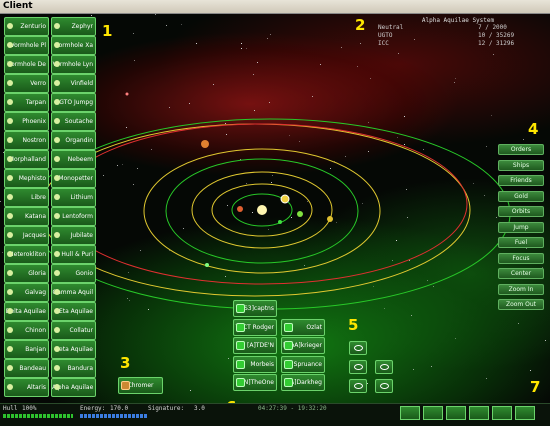 Image resolution: width=550 pixels, height=426 pixels. Describe the element at coordinates (10, 408) in the screenshot. I see `hull-label: Hull` at that location.